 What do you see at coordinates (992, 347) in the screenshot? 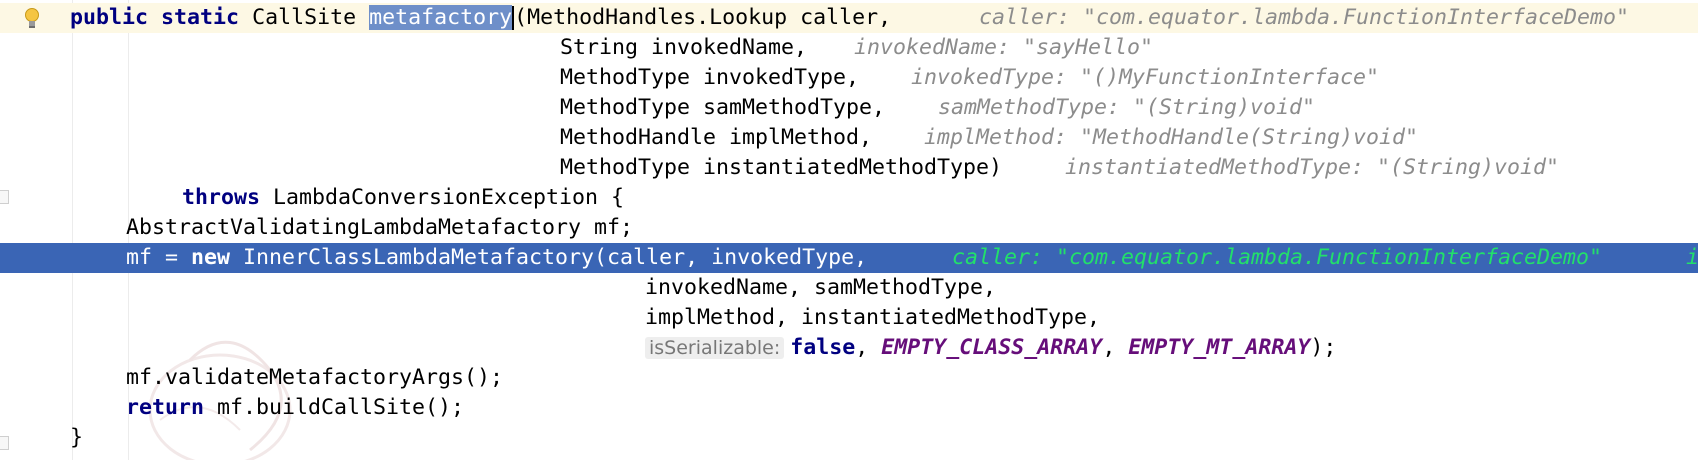
I see `constant: EMPTY_CLASS_ARRAY` at bounding box center [992, 347].